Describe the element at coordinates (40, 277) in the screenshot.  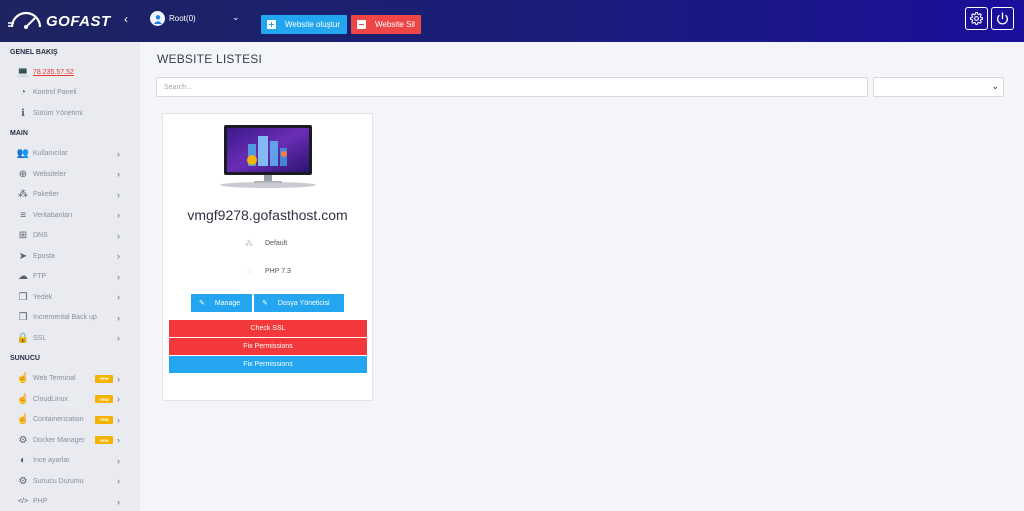
I see `sidebar-item-label: FTP` at that location.